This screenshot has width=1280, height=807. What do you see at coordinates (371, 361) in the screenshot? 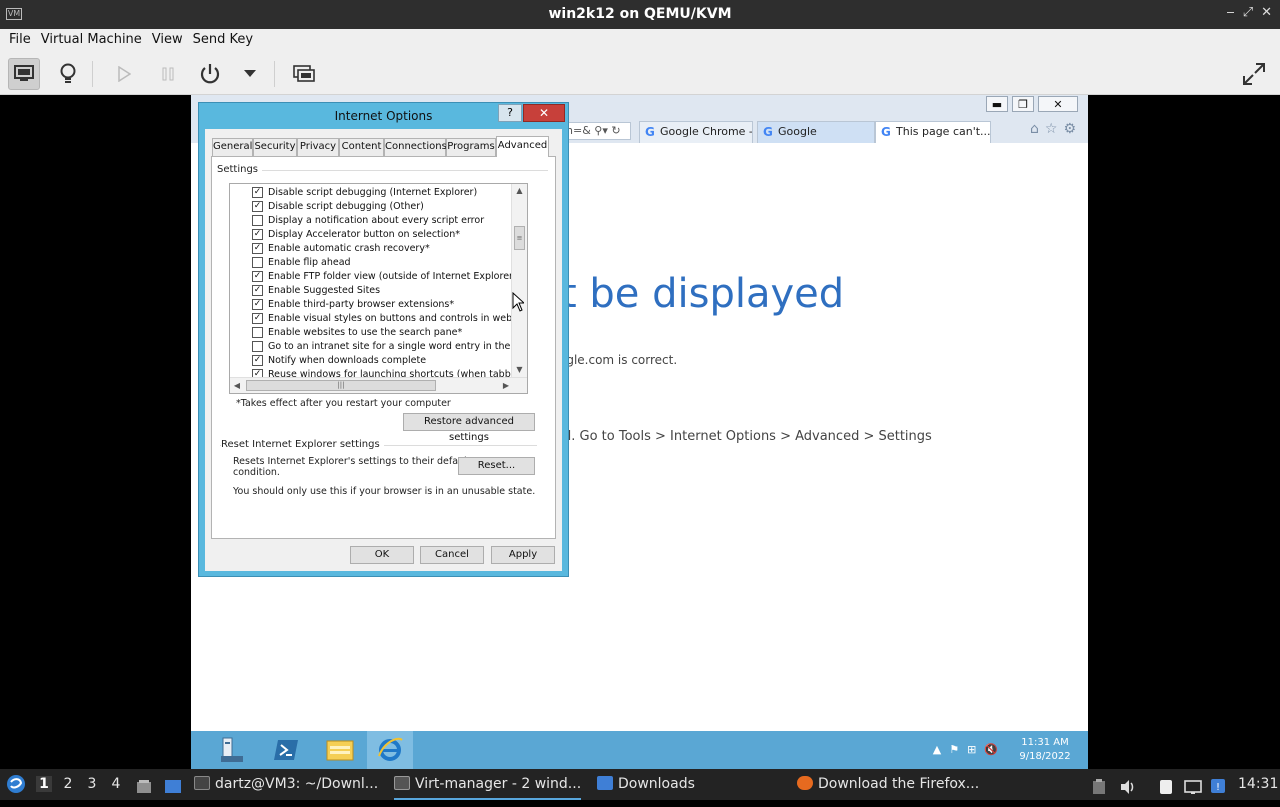
I see `setting-row: ✓ Notify when downloads complete` at bounding box center [371, 361].